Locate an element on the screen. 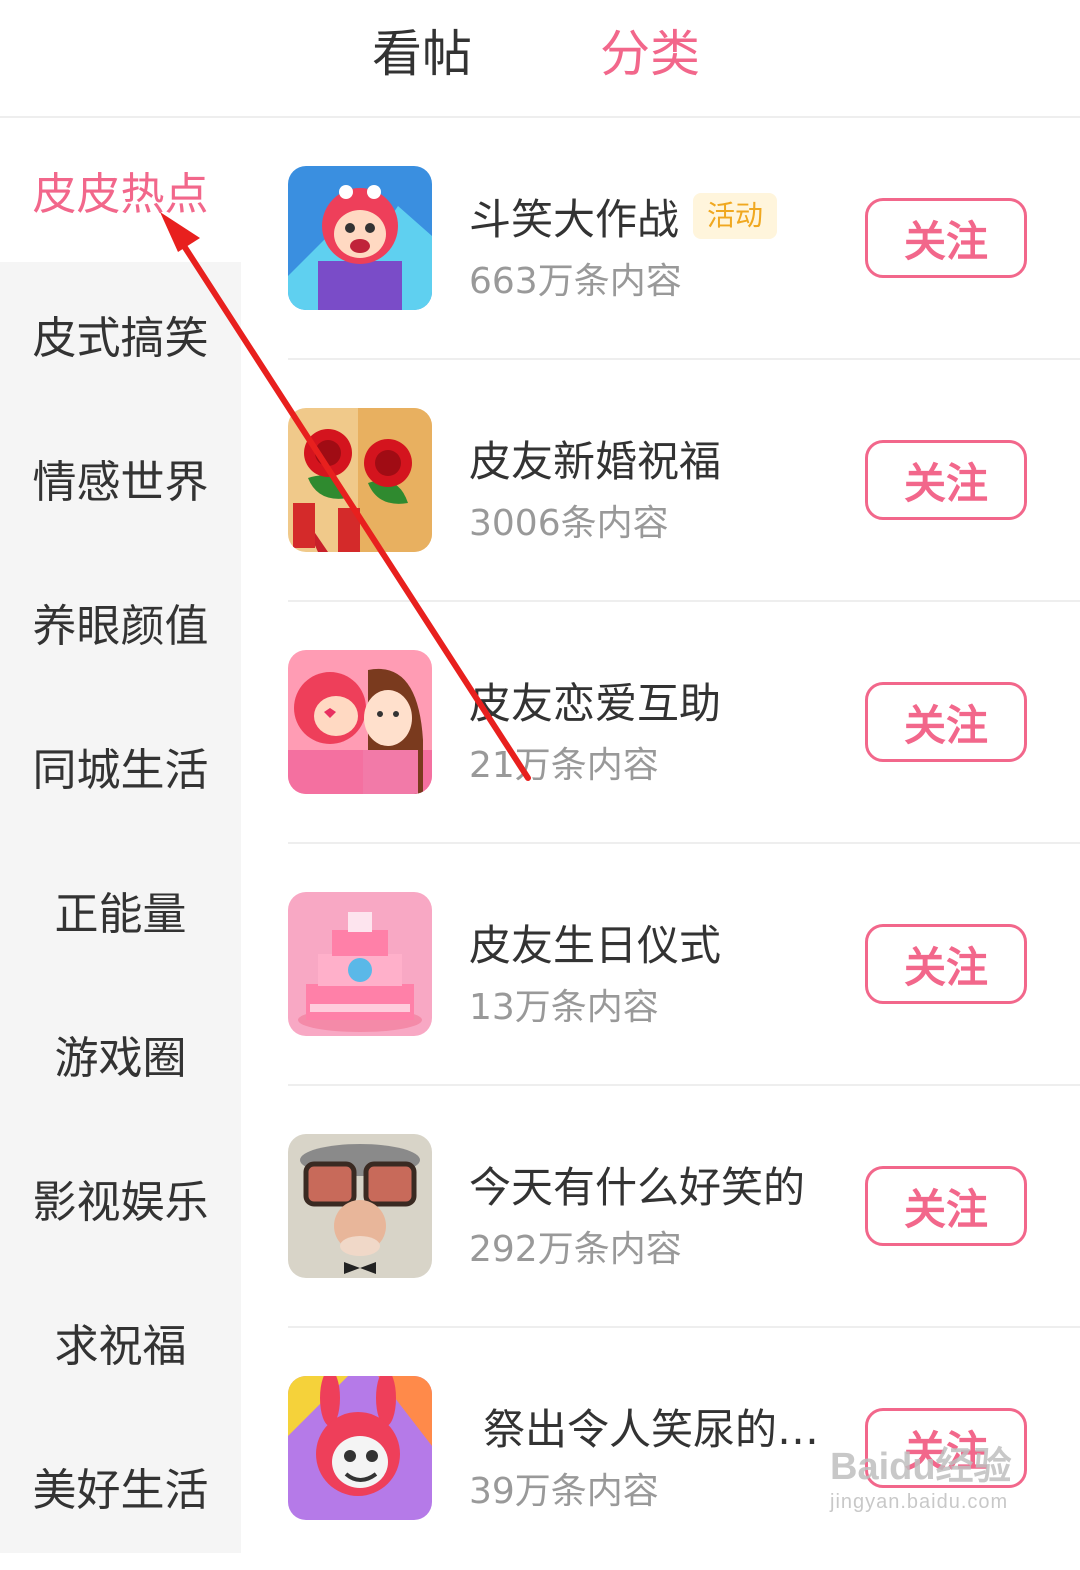 This screenshot has height=1570, width=1080. topic-post-count: 13万条内容 is located at coordinates (564, 1007).